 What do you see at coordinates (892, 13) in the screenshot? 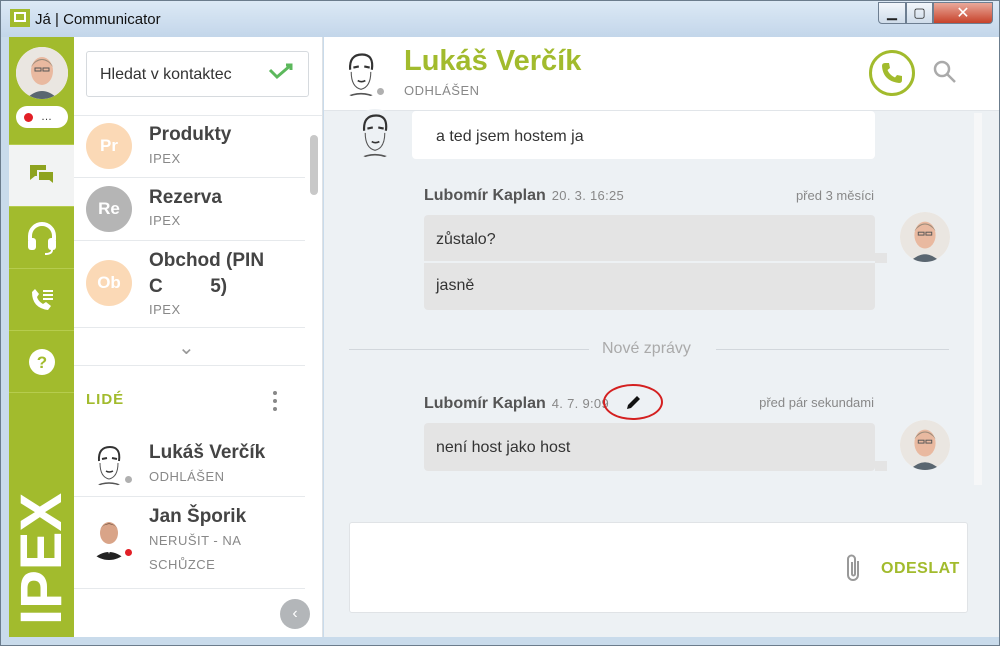
I see `minimize-button: ▁` at bounding box center [892, 13].